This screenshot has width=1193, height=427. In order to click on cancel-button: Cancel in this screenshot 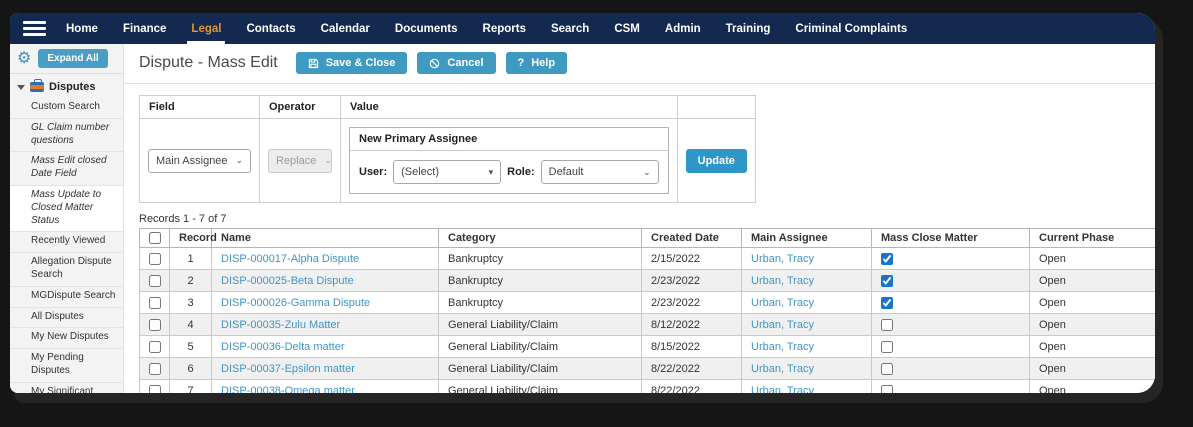, I will do `click(456, 63)`.